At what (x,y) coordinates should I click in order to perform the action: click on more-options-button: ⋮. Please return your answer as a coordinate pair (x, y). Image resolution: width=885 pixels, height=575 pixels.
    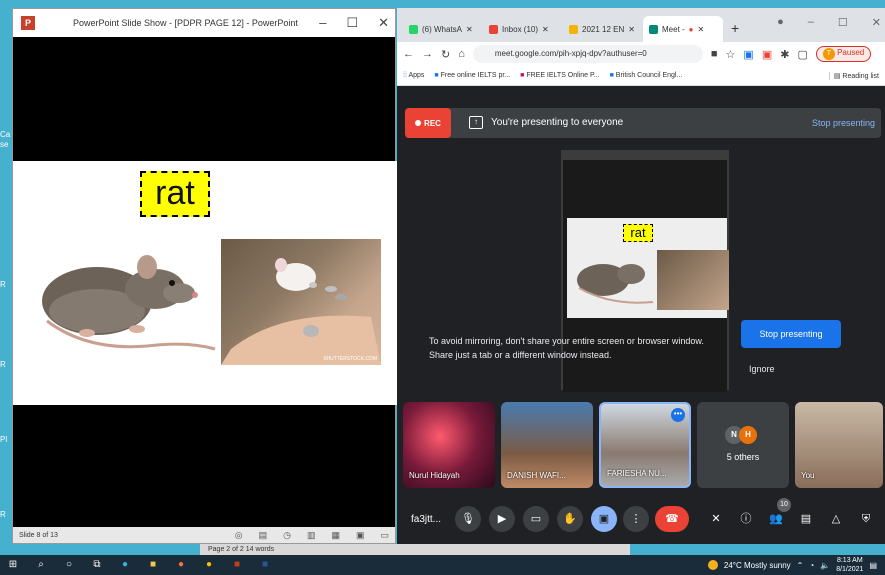
    Looking at the image, I should click on (636, 519).